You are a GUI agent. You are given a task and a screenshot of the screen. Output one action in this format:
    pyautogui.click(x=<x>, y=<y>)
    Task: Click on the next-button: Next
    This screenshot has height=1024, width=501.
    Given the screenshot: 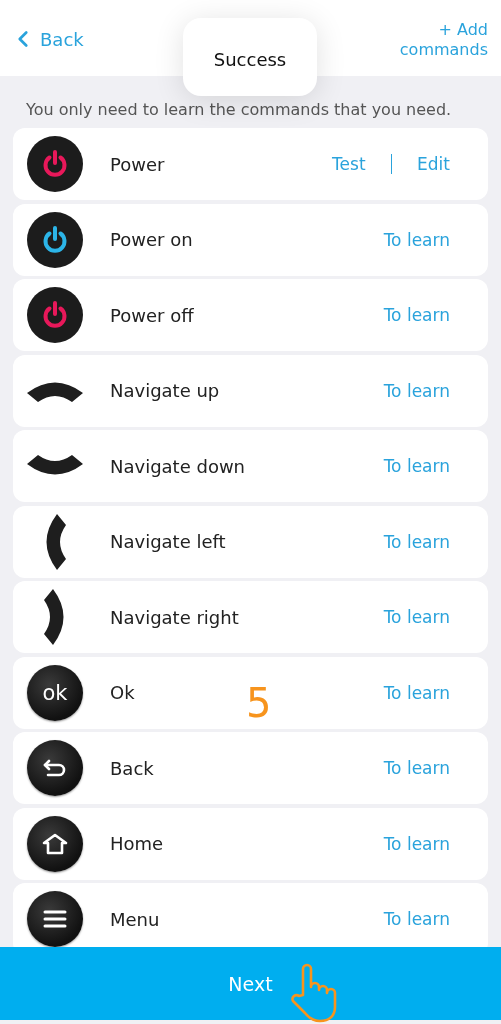 What is the action you would take?
    pyautogui.click(x=250, y=983)
    